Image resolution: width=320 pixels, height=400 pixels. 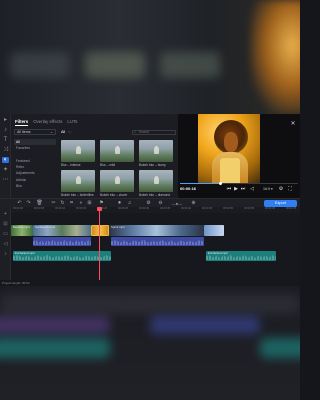 What do you see at coordinates (268, 189) in the screenshot?
I see `aspect-ratio-select: 16:9 ▾` at bounding box center [268, 189].